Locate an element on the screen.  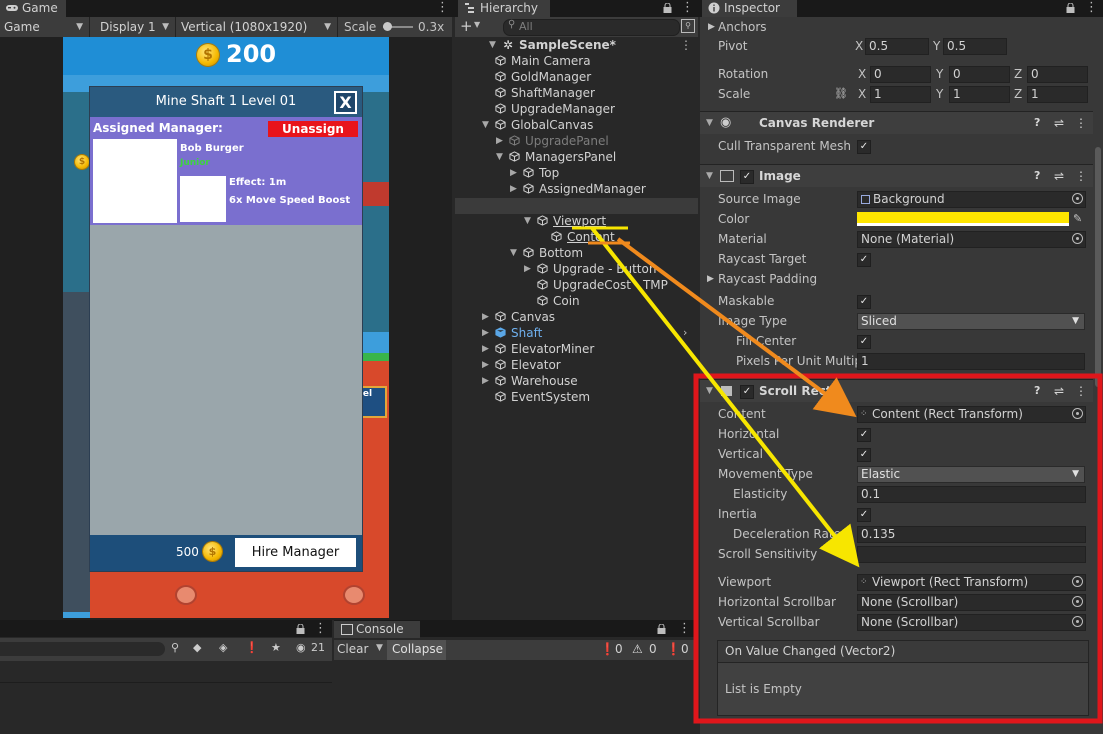
cull-checkbox: ✓ is located at coordinates (864, 147).